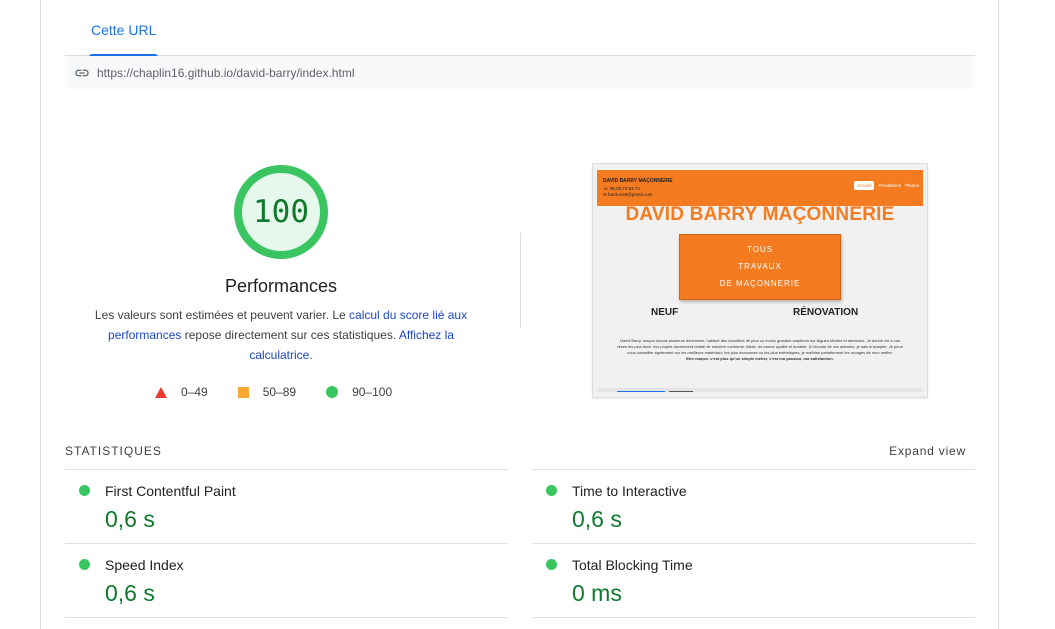  Describe the element at coordinates (760, 390) in the screenshot. I see `site-bottom-strip` at that location.